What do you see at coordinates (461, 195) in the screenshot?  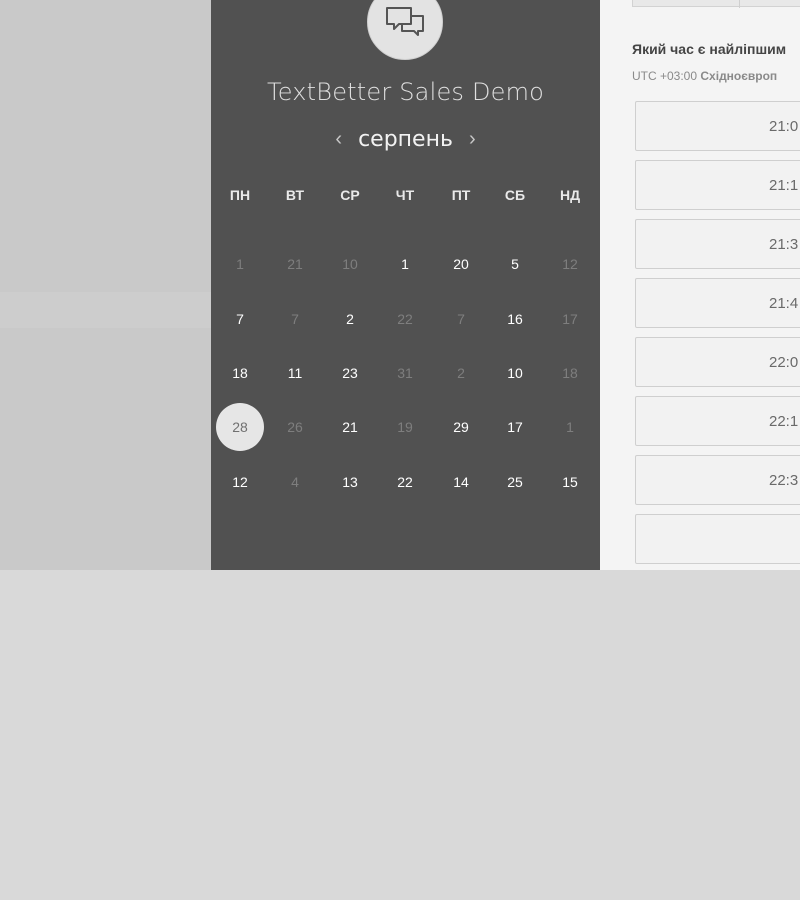 I see `weekday-label: ПТ` at bounding box center [461, 195].